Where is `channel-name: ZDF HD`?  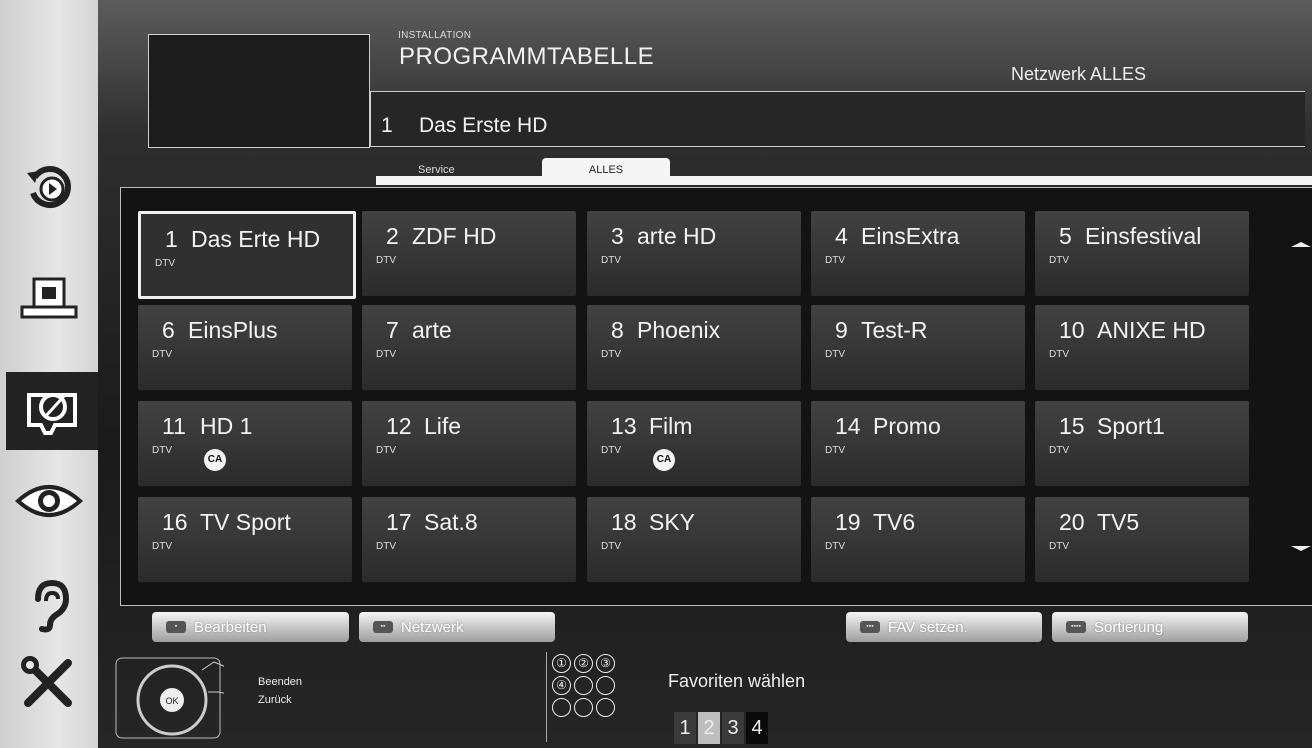
channel-name: ZDF HD is located at coordinates (454, 236).